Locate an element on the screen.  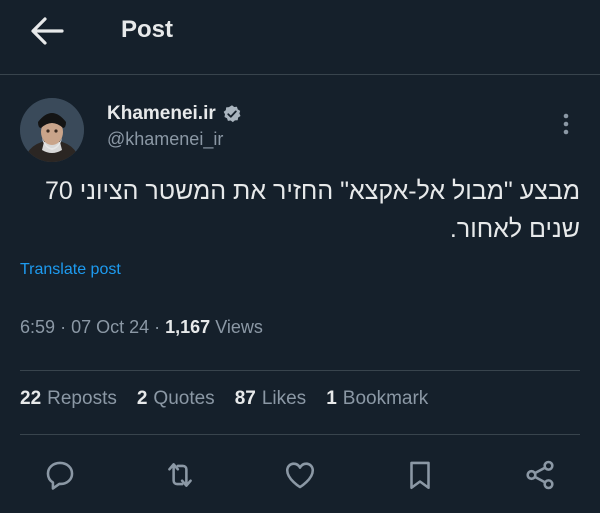
like-button is located at coordinates (300, 475).